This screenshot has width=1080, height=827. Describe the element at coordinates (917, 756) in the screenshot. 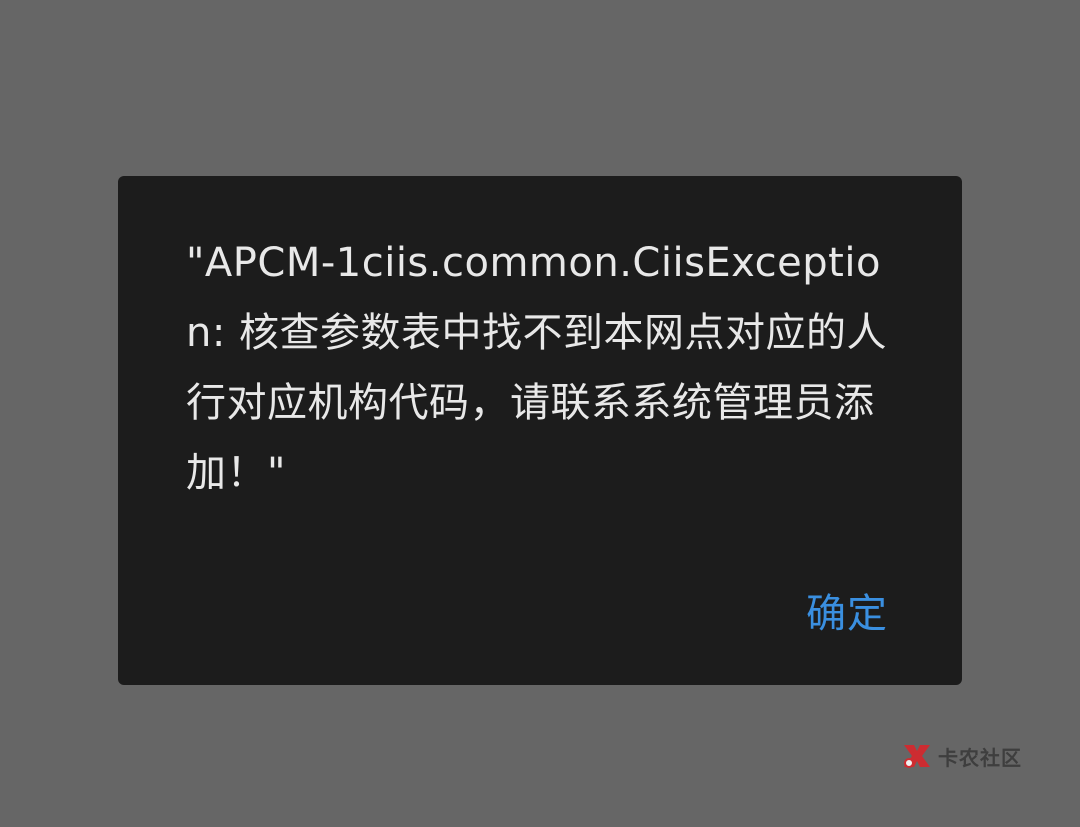

I see `kanong-logo-icon` at that location.